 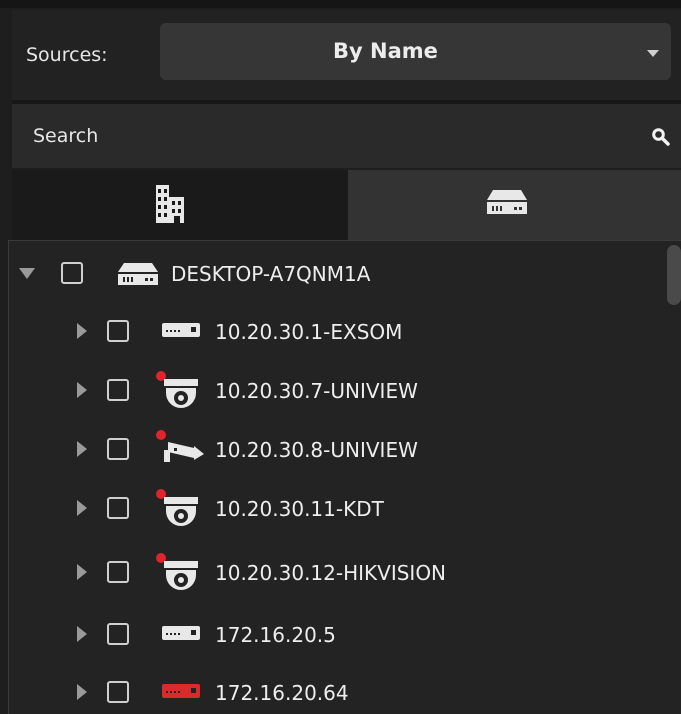 What do you see at coordinates (282, 693) in the screenshot?
I see `tree-node-label: 172.16.20.64` at bounding box center [282, 693].